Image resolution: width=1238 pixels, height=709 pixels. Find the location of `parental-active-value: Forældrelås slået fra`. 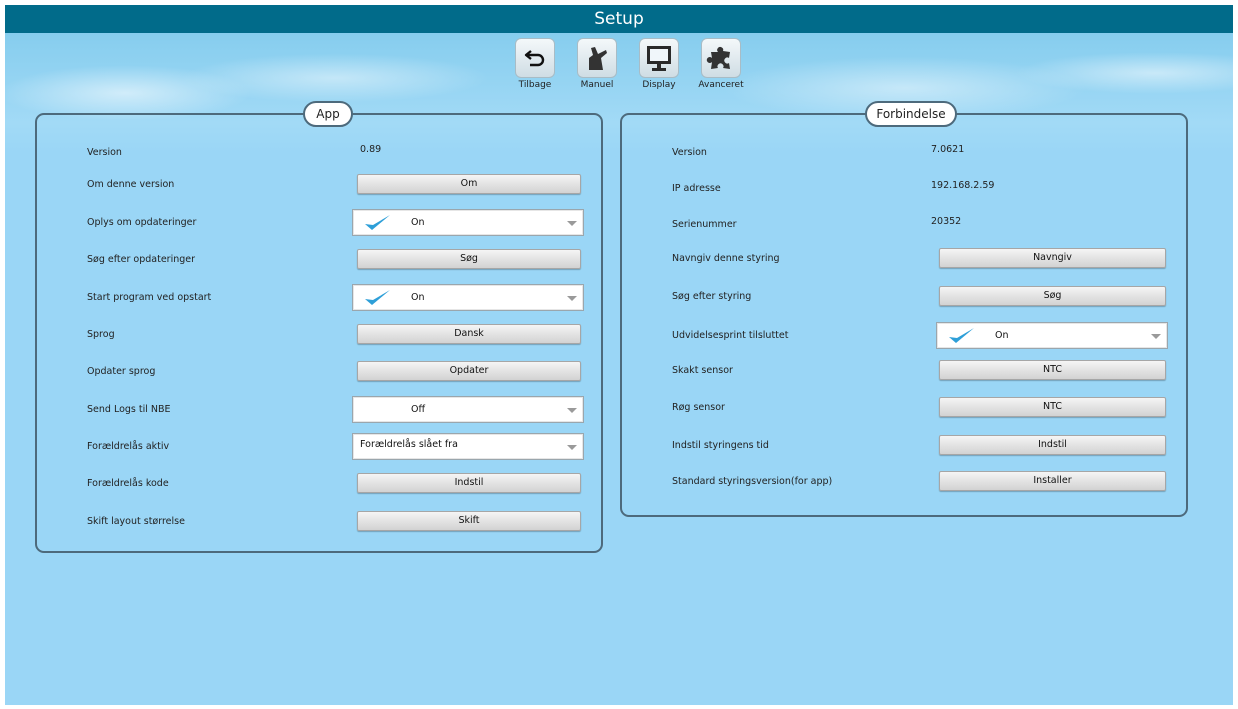

parental-active-value: Forældrelås slået fra is located at coordinates (409, 444).